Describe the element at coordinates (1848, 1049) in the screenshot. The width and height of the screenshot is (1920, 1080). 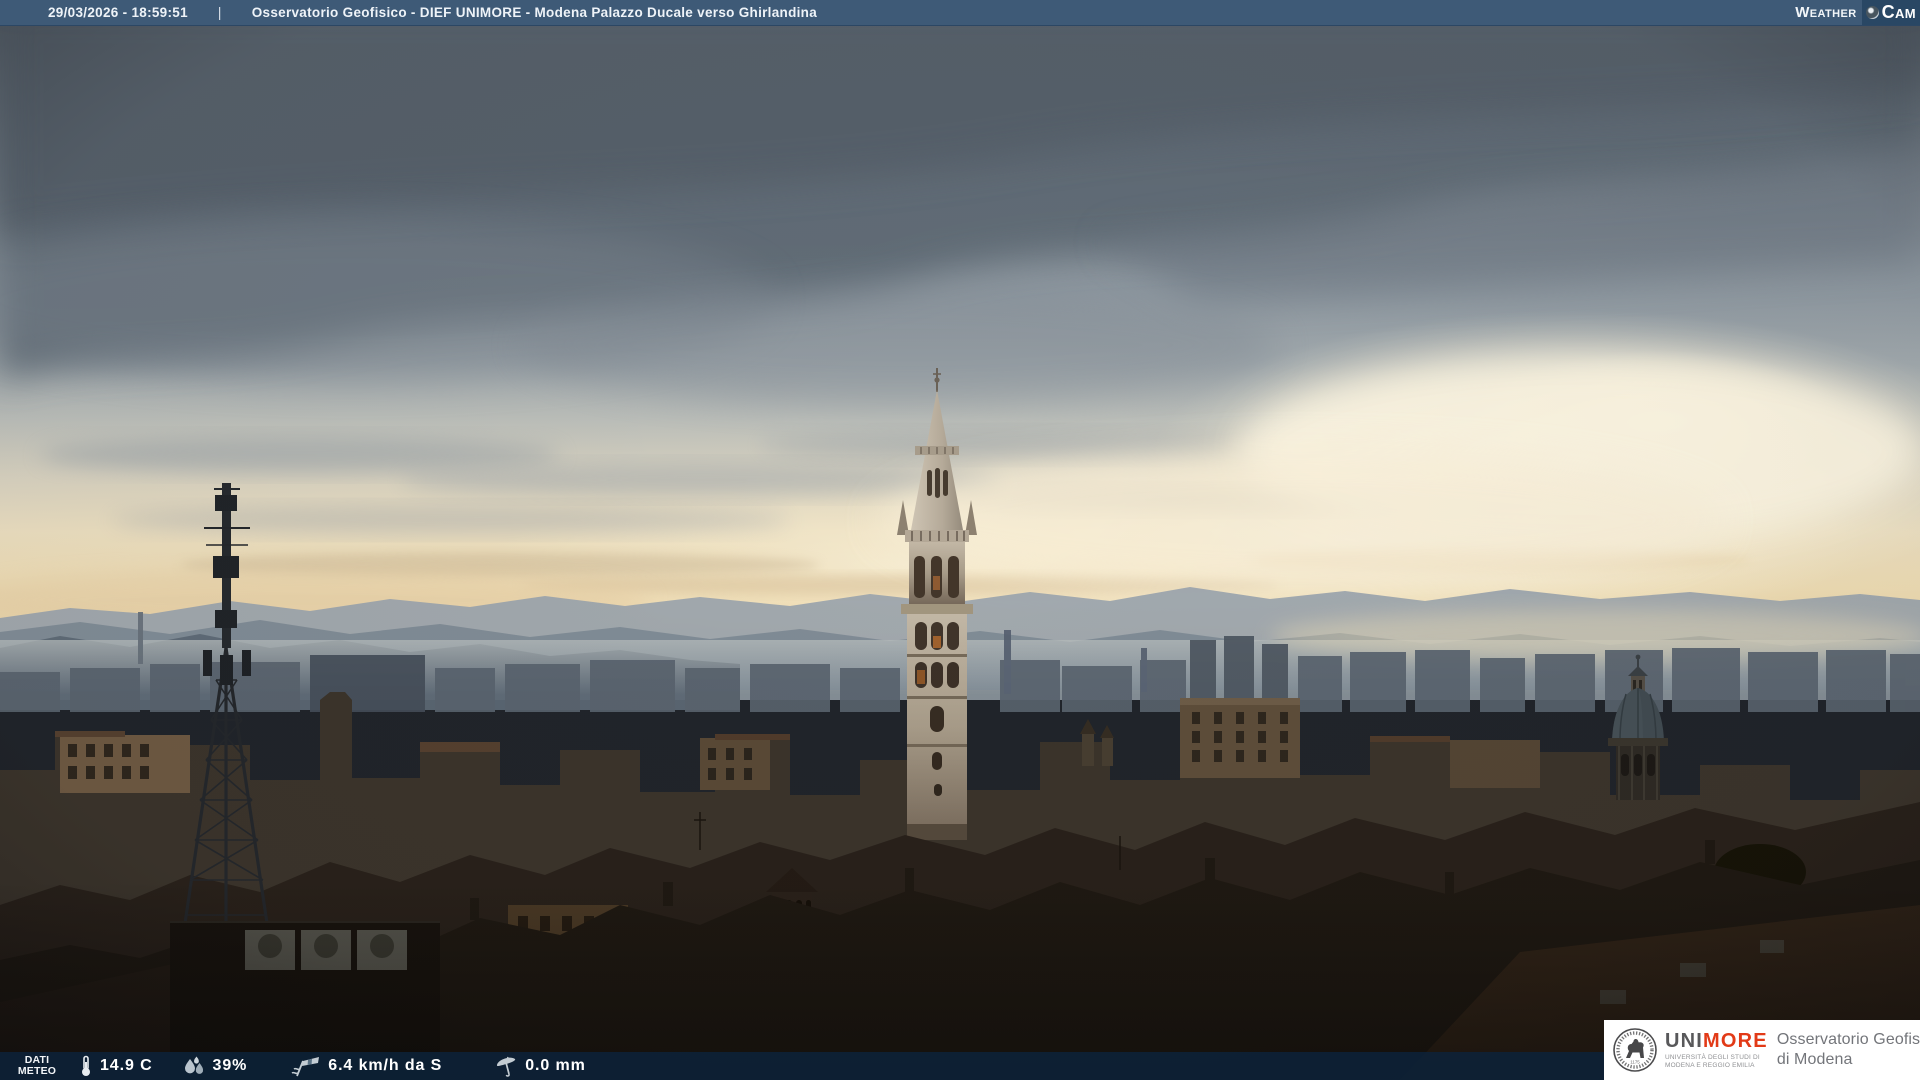
I see `observatory-name: Osservatorio Geofisico di Modena` at that location.